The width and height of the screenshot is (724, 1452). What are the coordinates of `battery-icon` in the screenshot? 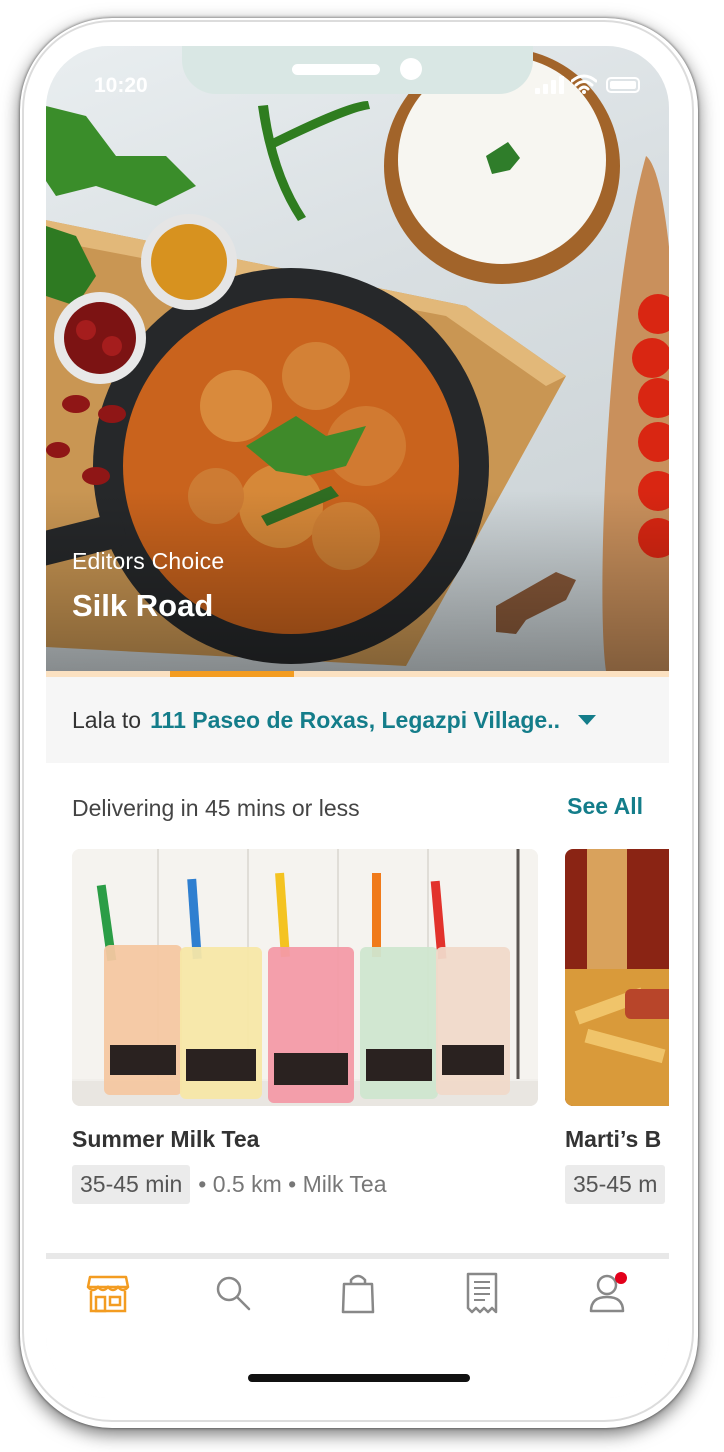 It's located at (623, 85).